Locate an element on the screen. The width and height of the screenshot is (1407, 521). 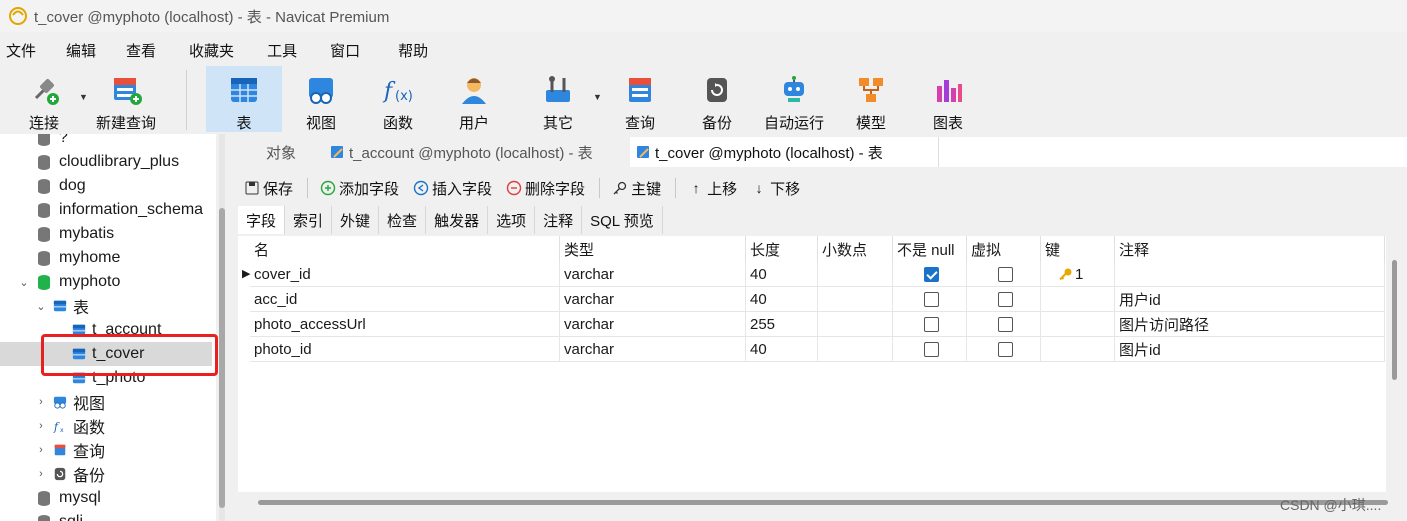
tab-fields: 字段 is located at coordinates (262, 220).